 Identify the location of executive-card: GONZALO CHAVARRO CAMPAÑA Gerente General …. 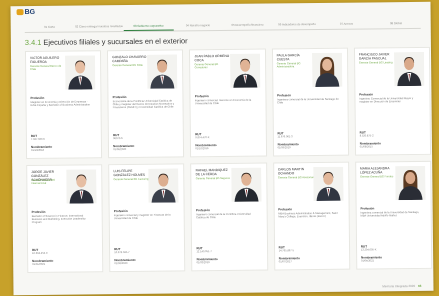
(146, 104).